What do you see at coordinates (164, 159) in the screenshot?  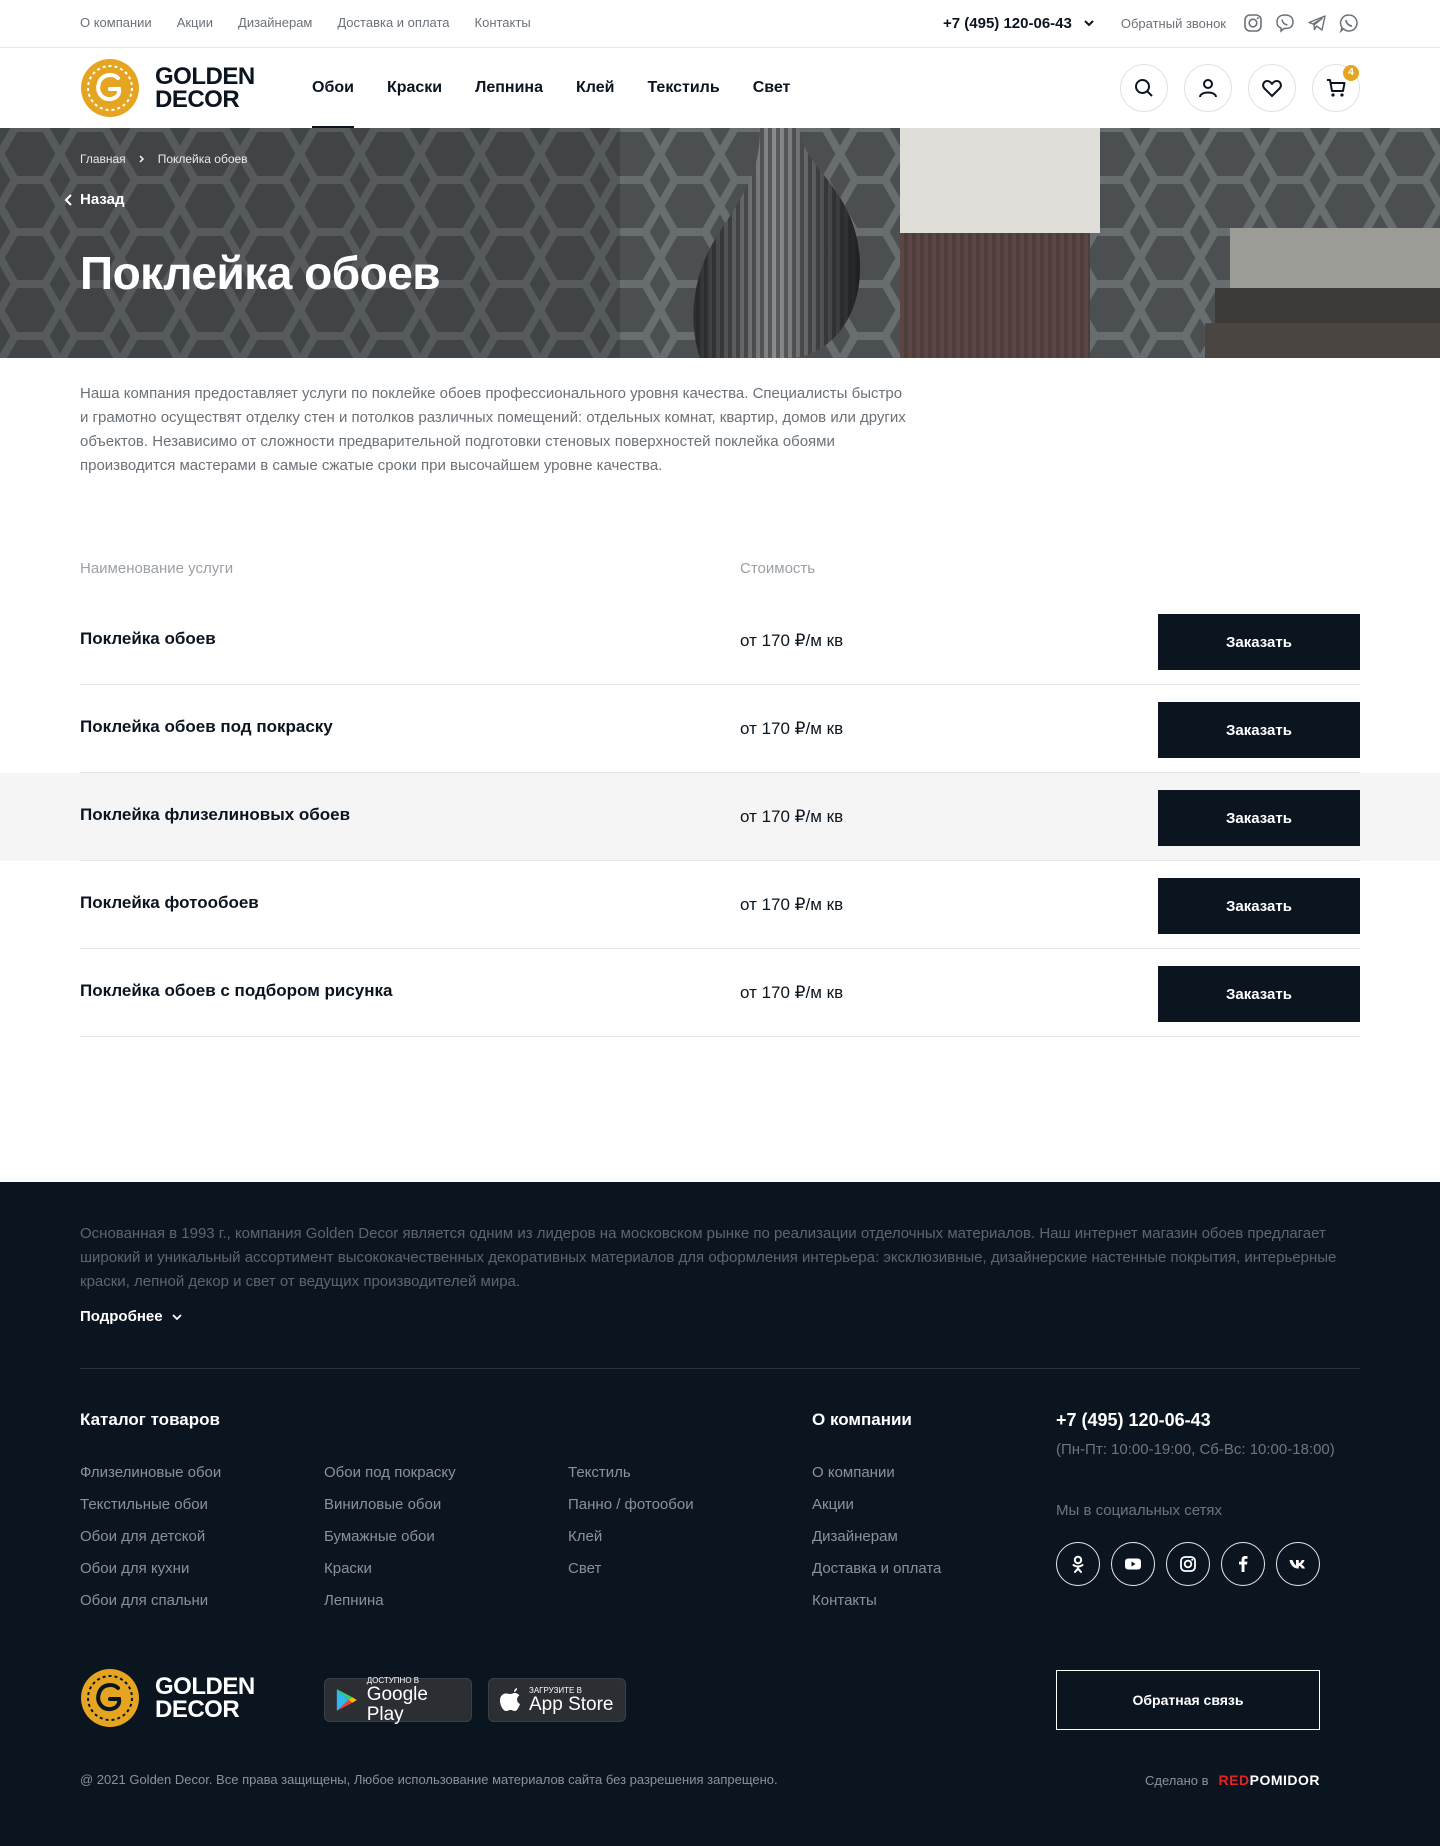 I see `breadcrumb: Главная Поклейка обоев` at bounding box center [164, 159].